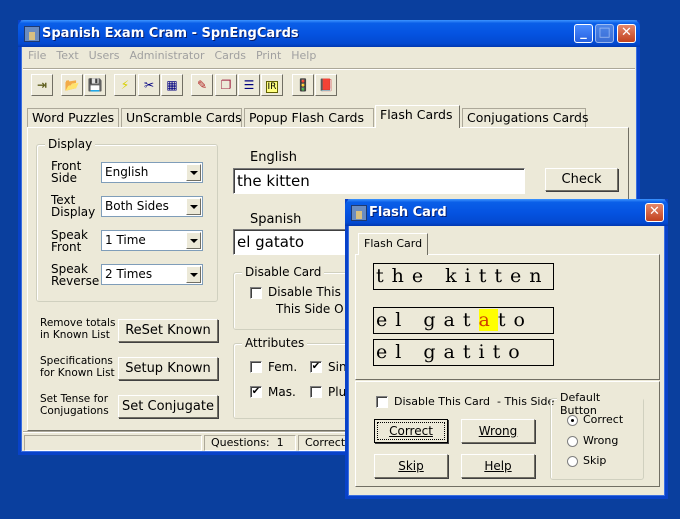 This screenshot has width=680, height=519. I want to click on menu-bar: File Text Users Administrator Cards Print Help, so click(329, 56).